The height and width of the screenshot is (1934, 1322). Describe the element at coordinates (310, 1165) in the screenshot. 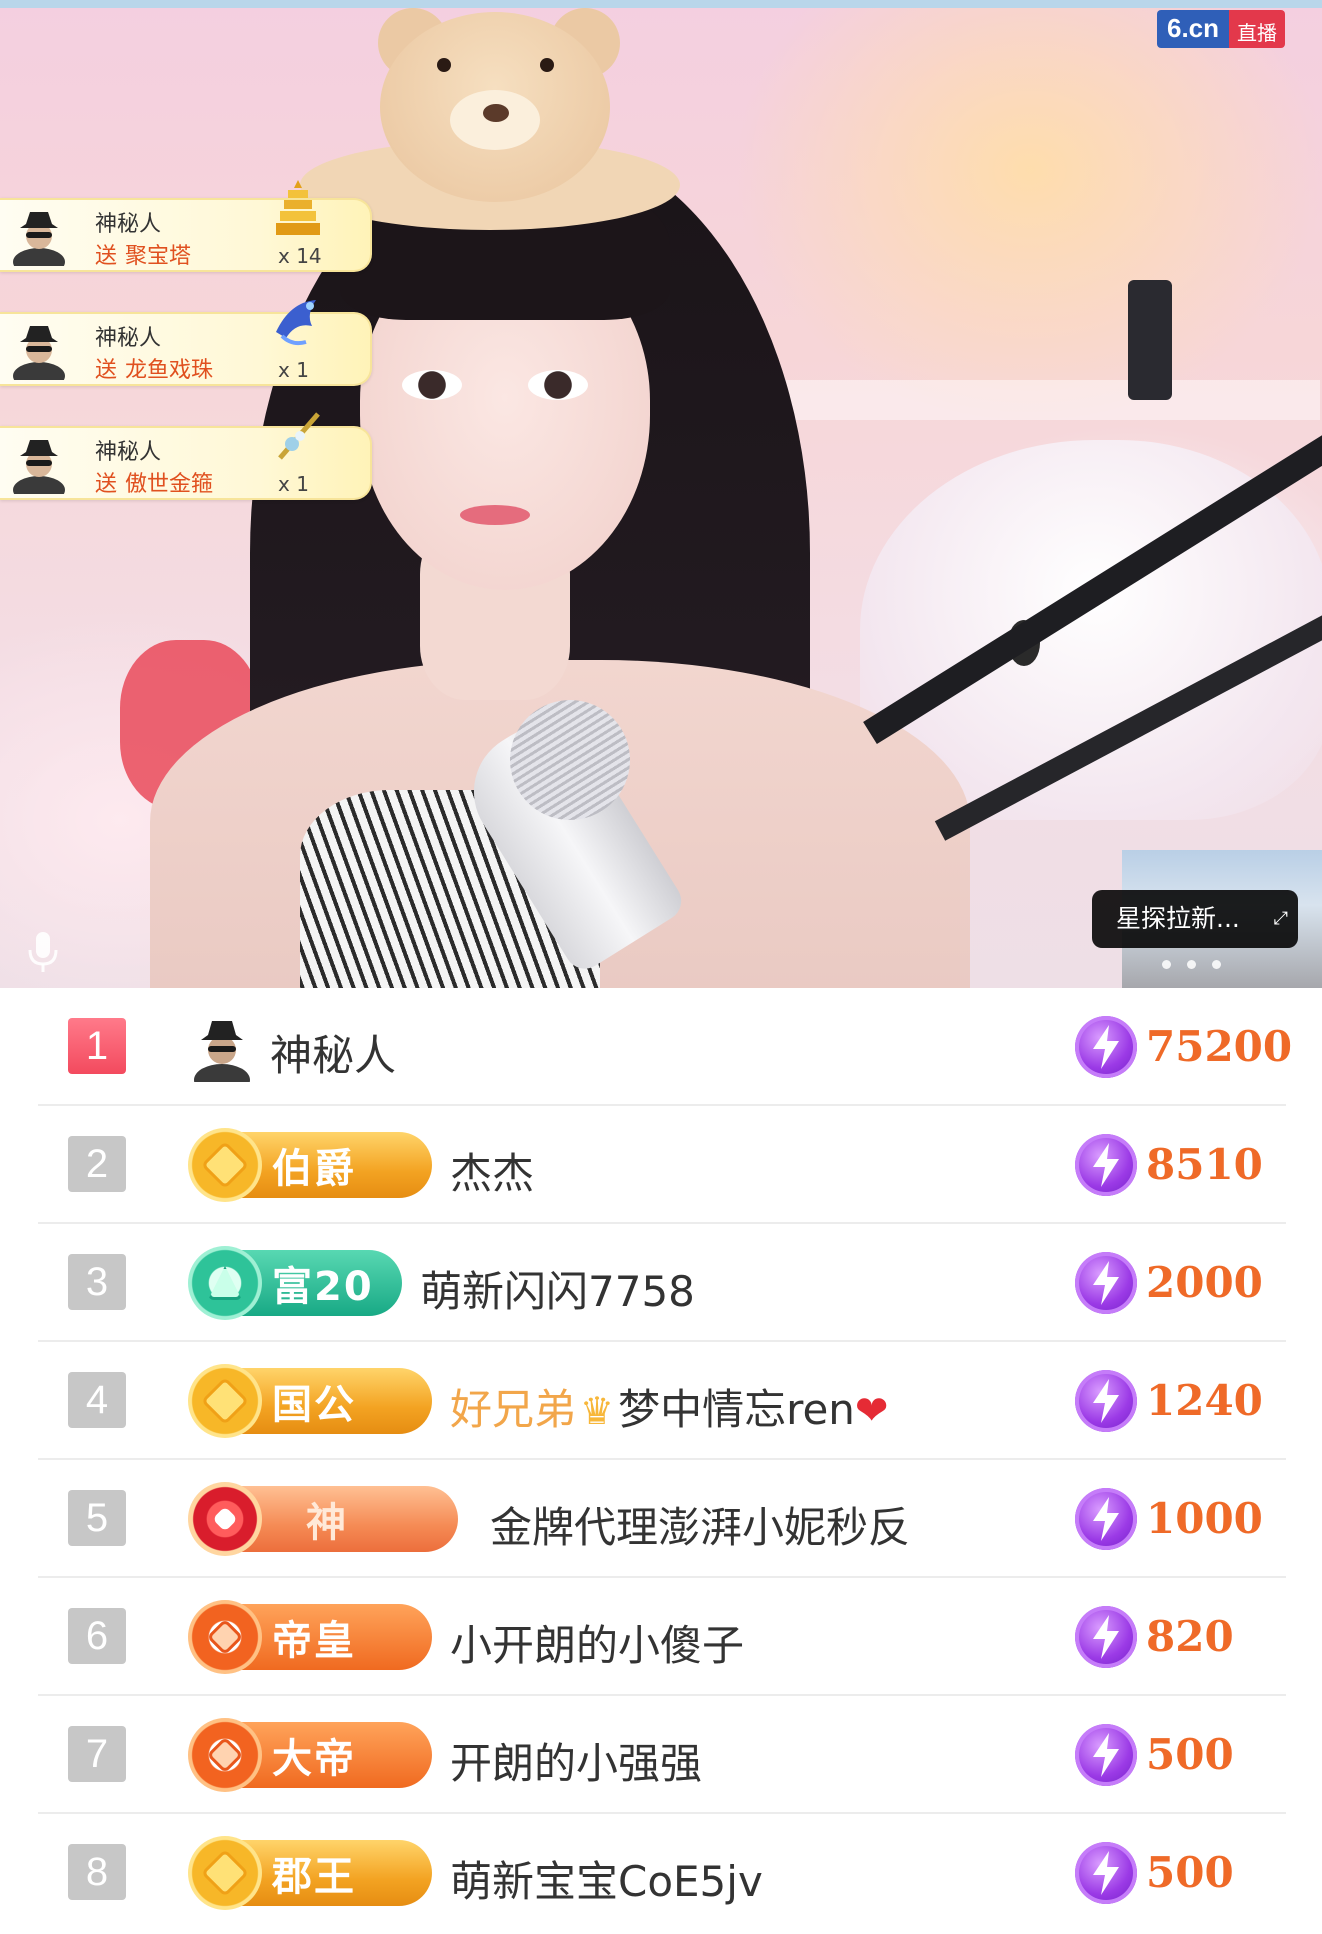

I see `noble-badge: 伯爵` at that location.